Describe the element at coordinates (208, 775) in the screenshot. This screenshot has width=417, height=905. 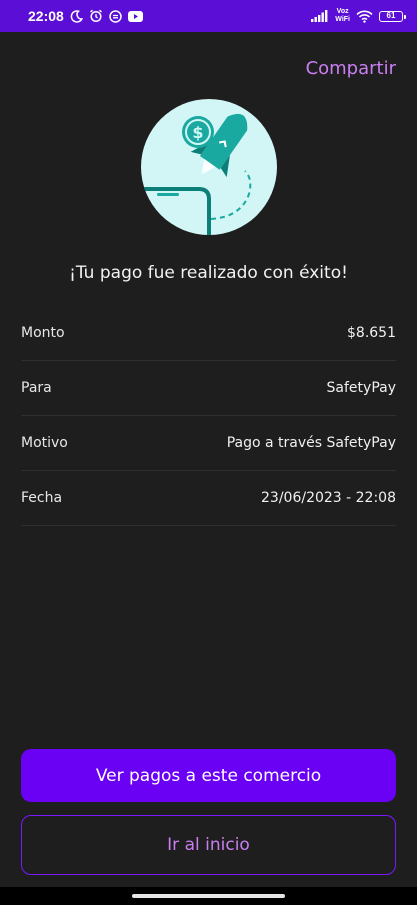
I see `view-merchant-payments-button: Ver pagos a este comercio` at that location.